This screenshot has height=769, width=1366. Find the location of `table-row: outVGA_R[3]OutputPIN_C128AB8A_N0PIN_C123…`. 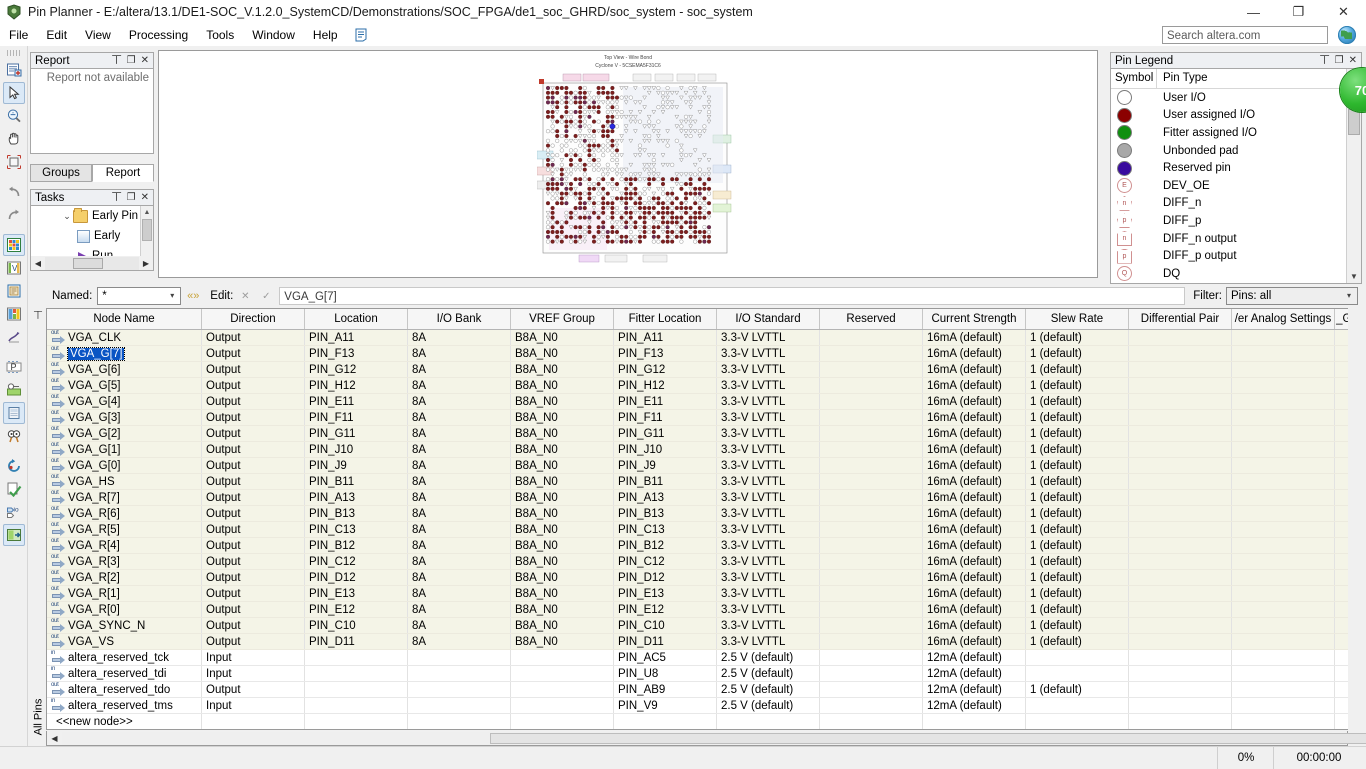

table-row: outVGA_R[3]OutputPIN_C128AB8A_N0PIN_C123… is located at coordinates (706, 562).